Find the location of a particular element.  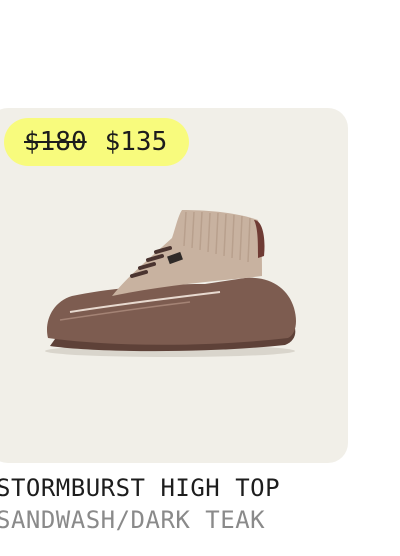

product-colorway: SANDWASH/DARK TEAK is located at coordinates (133, 520).